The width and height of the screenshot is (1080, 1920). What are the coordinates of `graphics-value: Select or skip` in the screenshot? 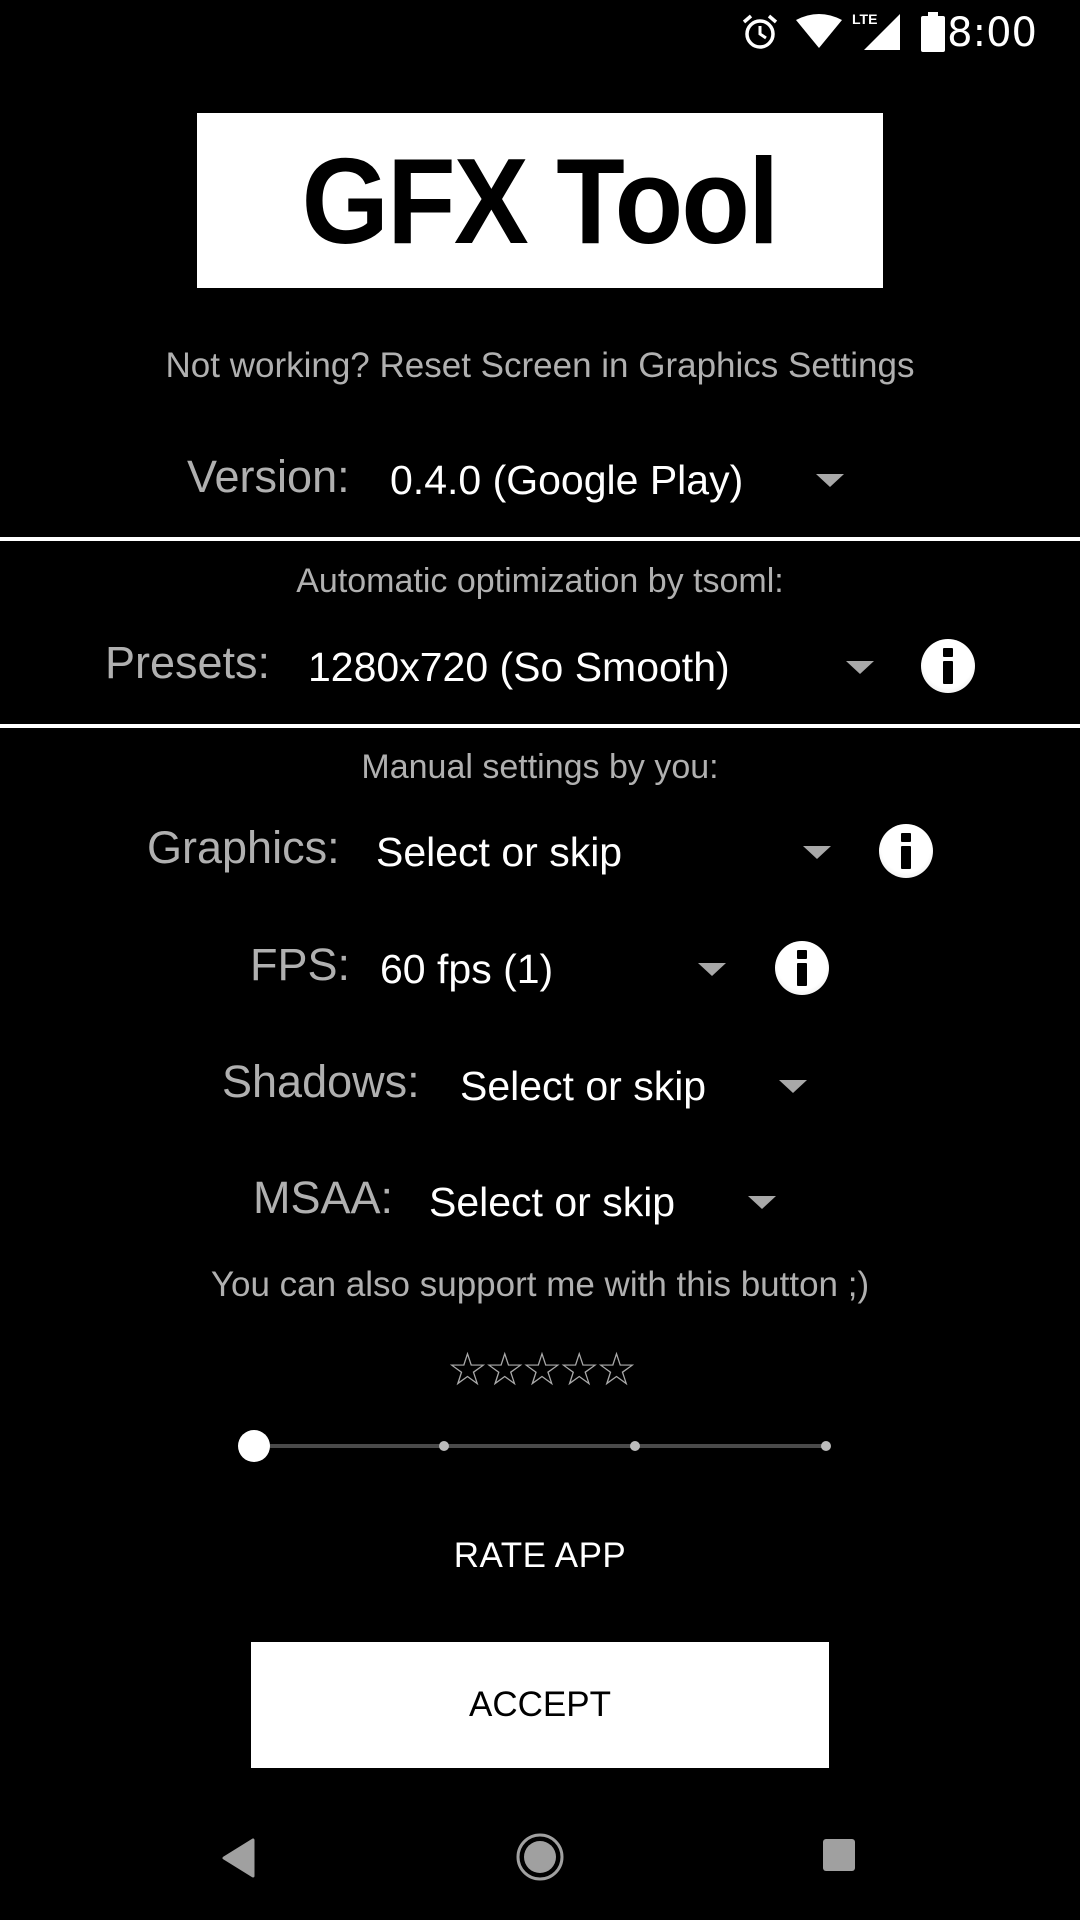 It's located at (499, 852).